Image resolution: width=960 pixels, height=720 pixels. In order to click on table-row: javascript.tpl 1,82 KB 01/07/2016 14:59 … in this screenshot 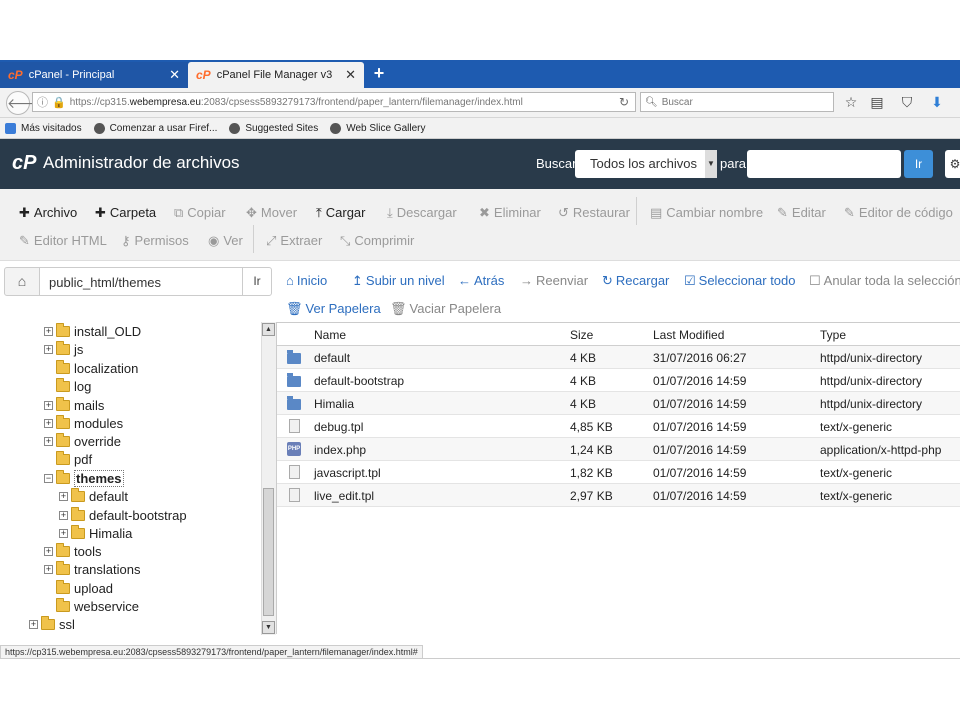, I will do `click(618, 472)`.